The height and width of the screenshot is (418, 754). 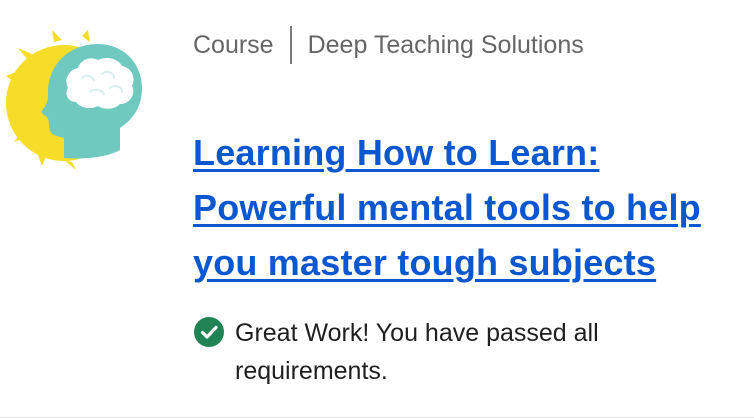 What do you see at coordinates (290, 45) in the screenshot?
I see `meta-divider` at bounding box center [290, 45].